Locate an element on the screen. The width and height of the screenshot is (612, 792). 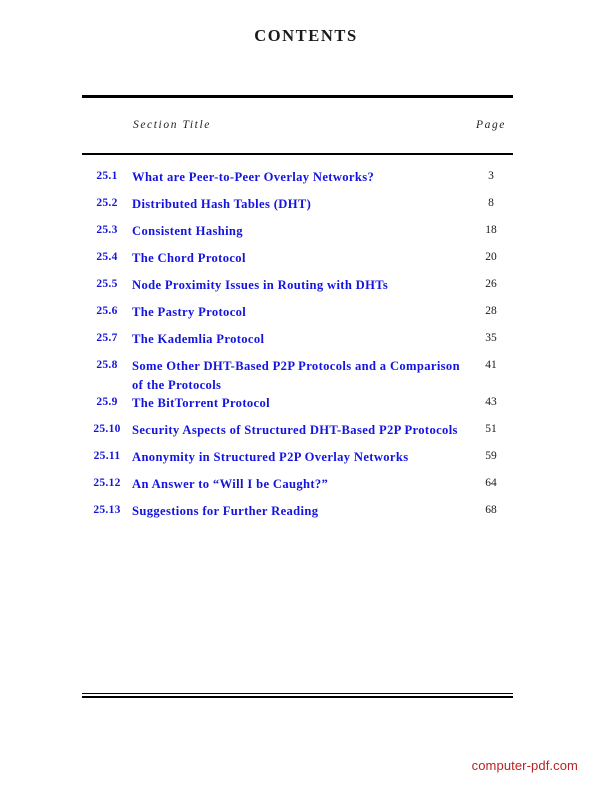
spacer-cell-number is located at coordinates (107, 161).